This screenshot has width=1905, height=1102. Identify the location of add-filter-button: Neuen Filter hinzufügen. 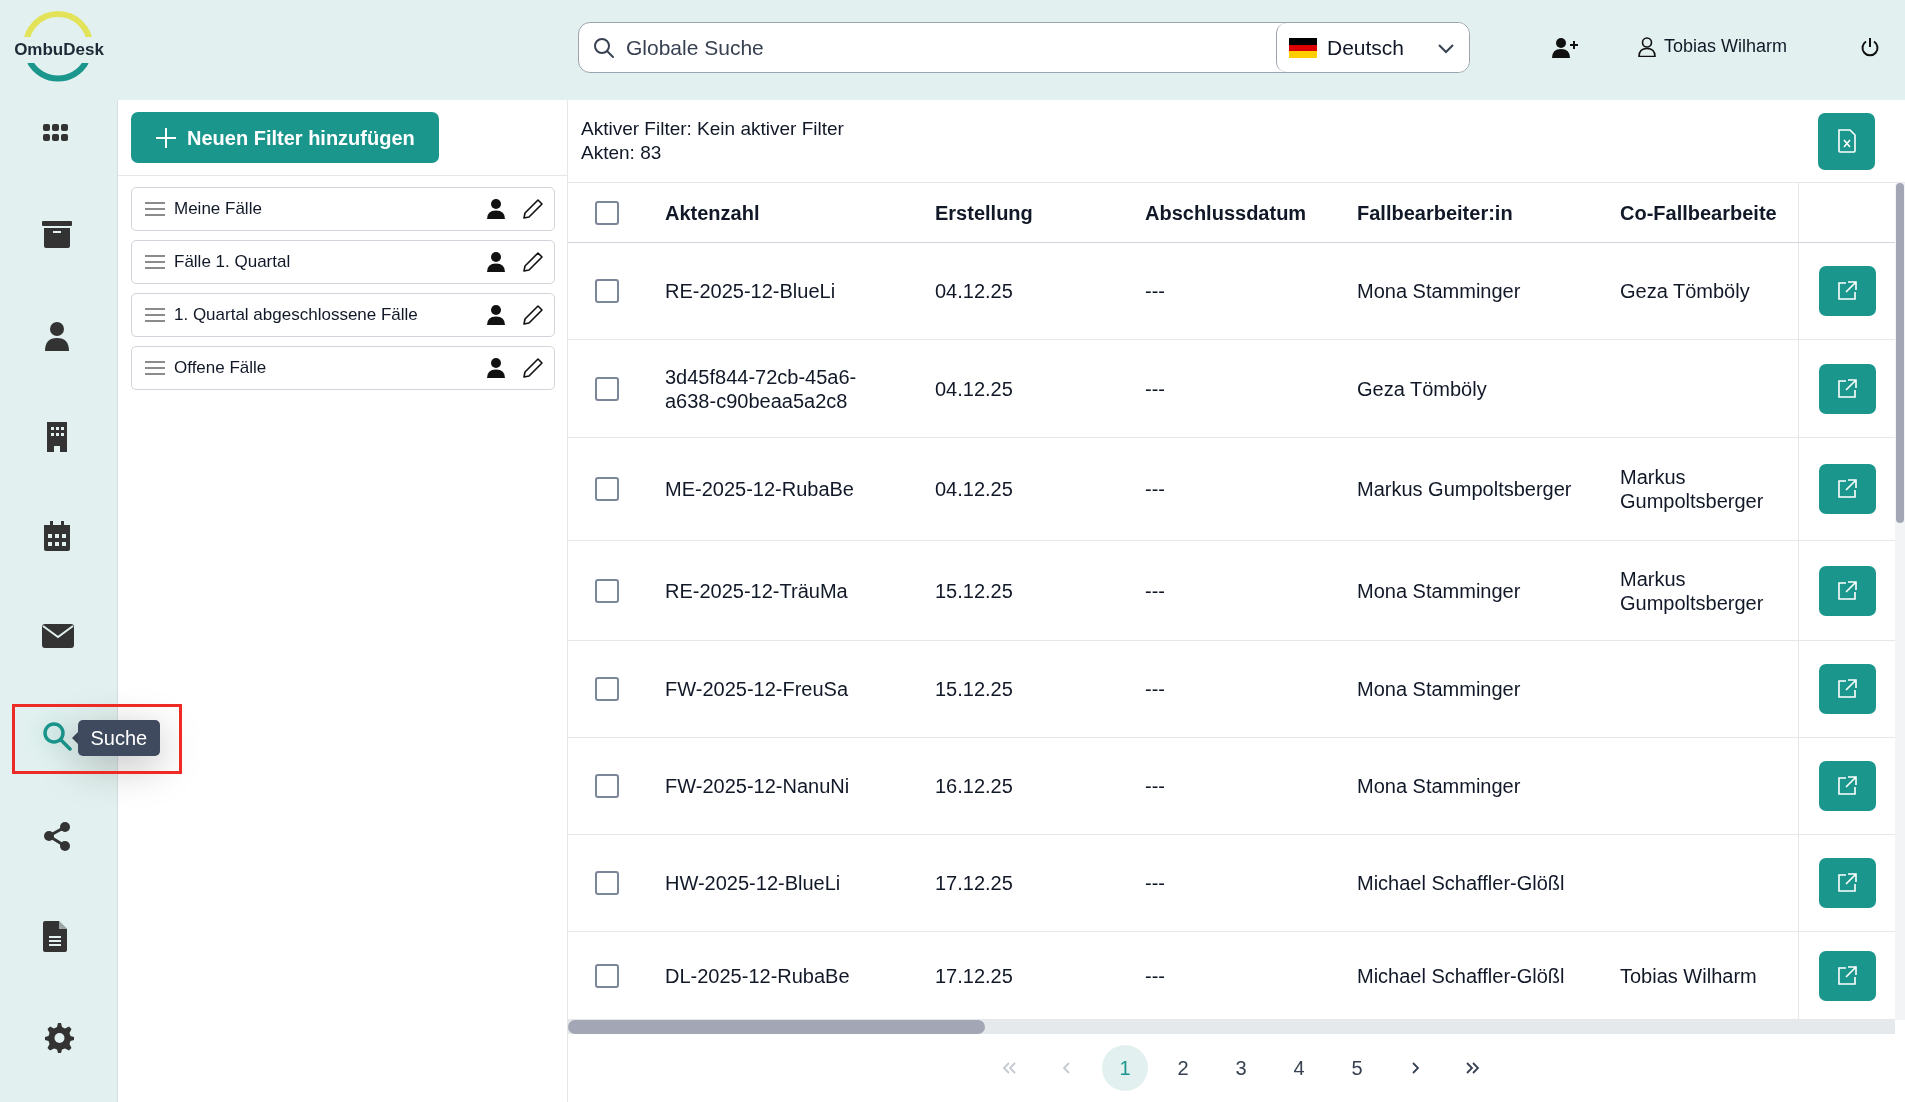
(285, 137).